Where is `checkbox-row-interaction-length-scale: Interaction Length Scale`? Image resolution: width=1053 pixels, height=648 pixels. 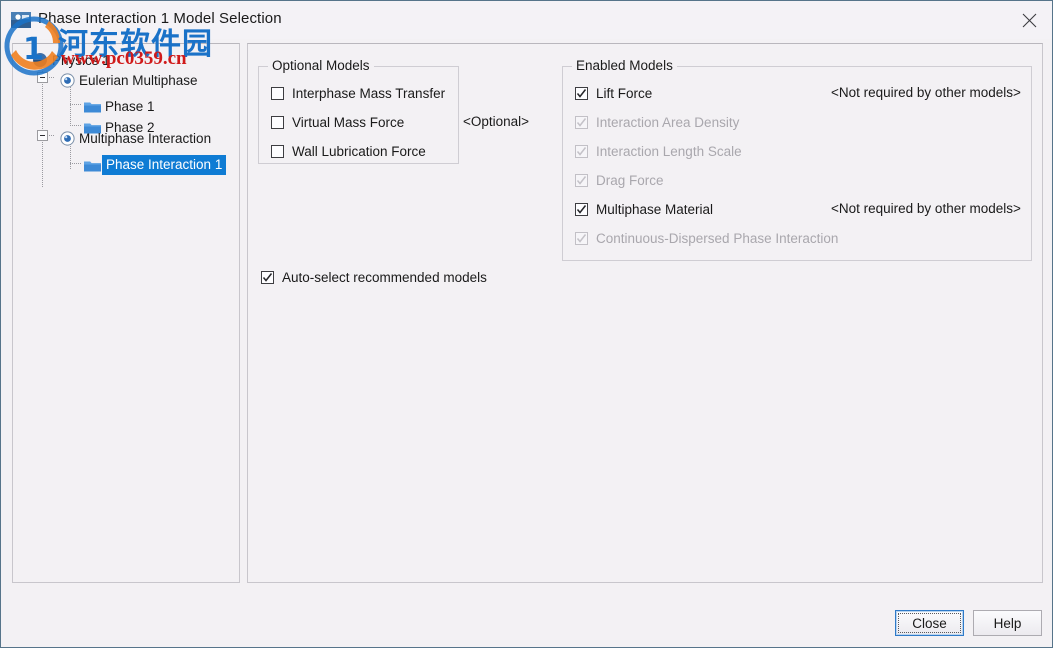 checkbox-row-interaction-length-scale: Interaction Length Scale is located at coordinates (658, 151).